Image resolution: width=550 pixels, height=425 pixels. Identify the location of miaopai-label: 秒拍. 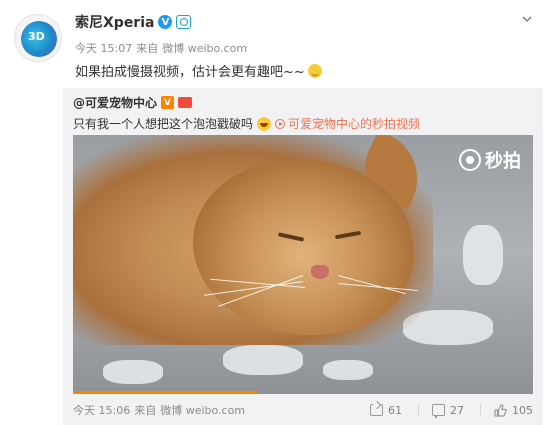
(503, 161).